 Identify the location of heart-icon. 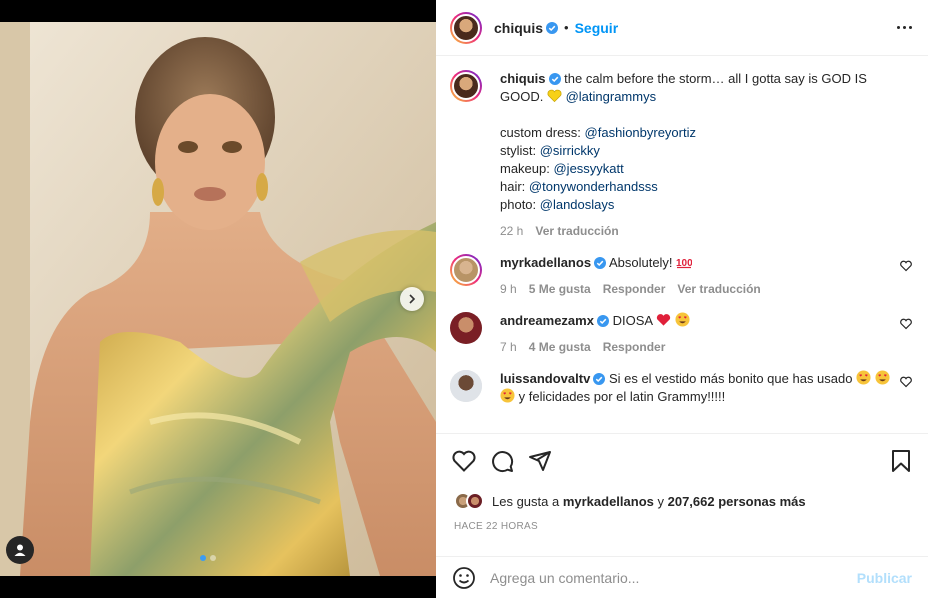
(464, 461).